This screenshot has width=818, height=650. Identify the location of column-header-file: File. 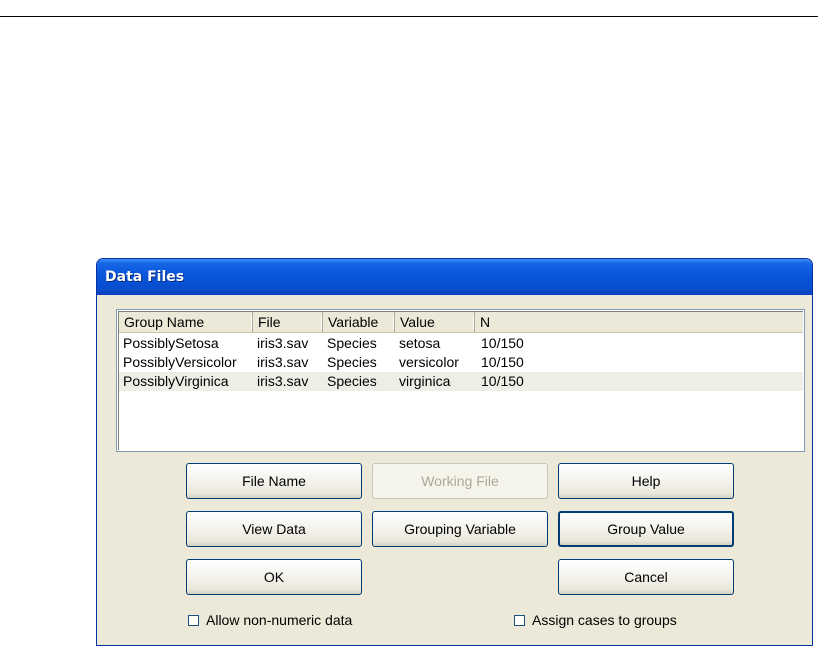
(288, 322).